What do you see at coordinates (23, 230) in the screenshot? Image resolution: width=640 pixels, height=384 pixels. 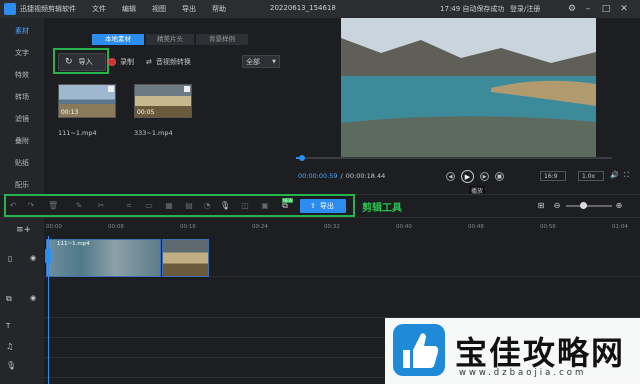 I see `add-track-icon: ≡+` at bounding box center [23, 230].